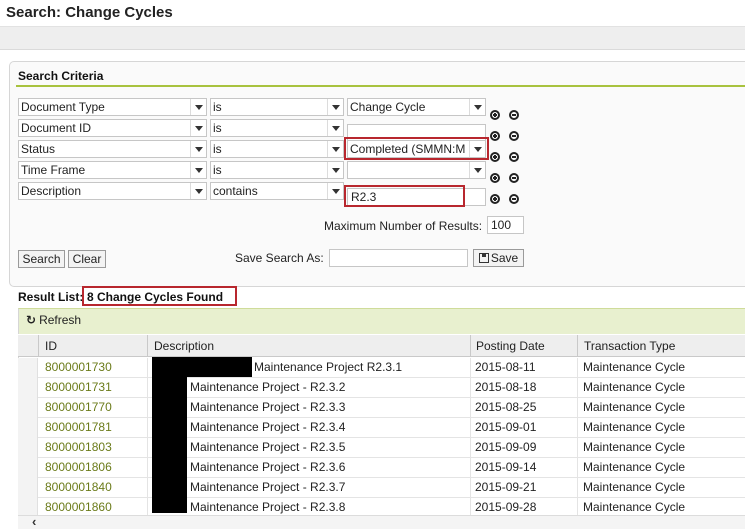 Image resolution: width=745 pixels, height=529 pixels. Describe the element at coordinates (416, 170) in the screenshot. I see `time-frame-select` at that location.